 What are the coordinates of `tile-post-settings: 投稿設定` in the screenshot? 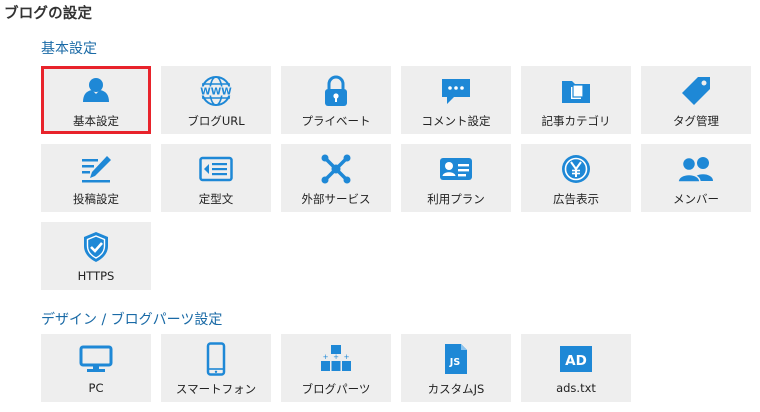 It's located at (96, 178).